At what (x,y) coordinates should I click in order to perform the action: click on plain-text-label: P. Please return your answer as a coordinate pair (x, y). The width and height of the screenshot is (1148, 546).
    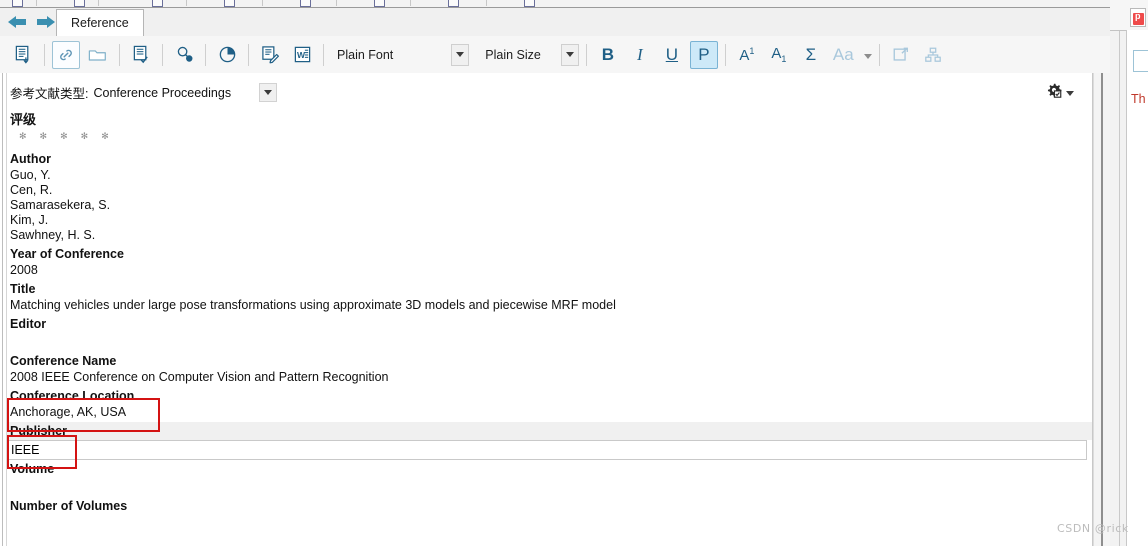
    Looking at the image, I should click on (704, 54).